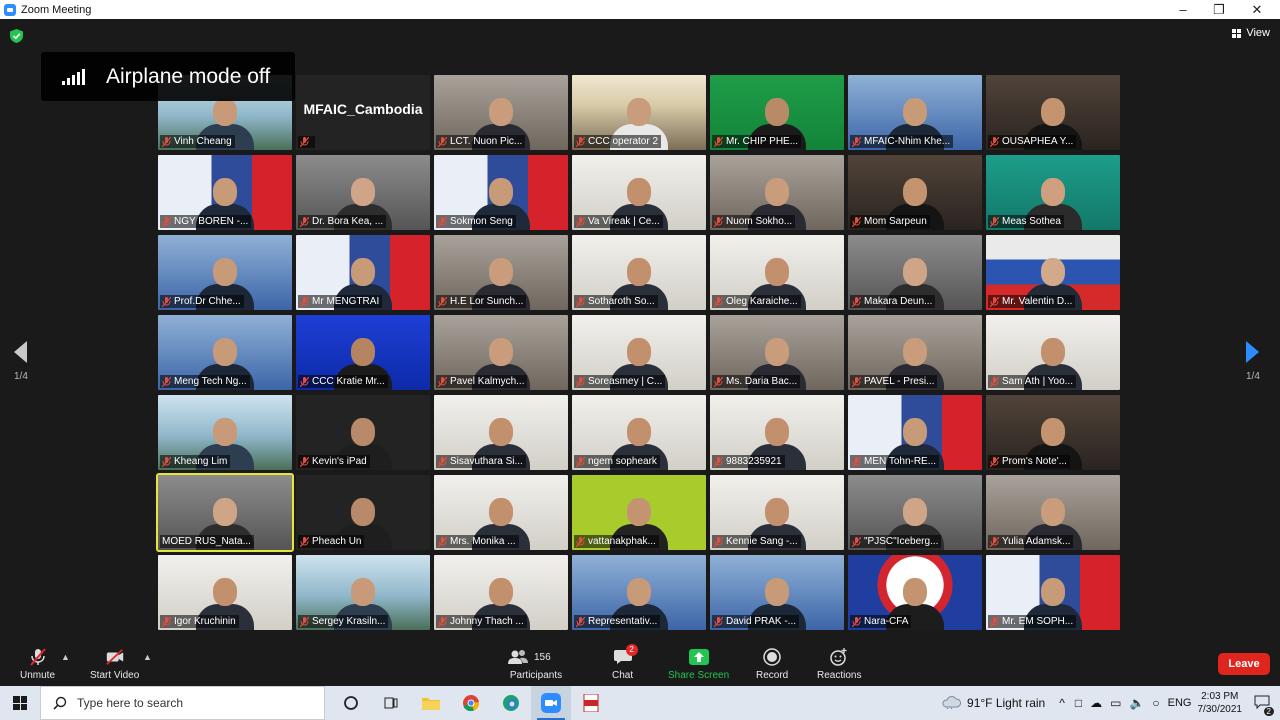 The width and height of the screenshot is (1280, 720). I want to click on participant-tile: Sokmon Seng, so click(501, 192).